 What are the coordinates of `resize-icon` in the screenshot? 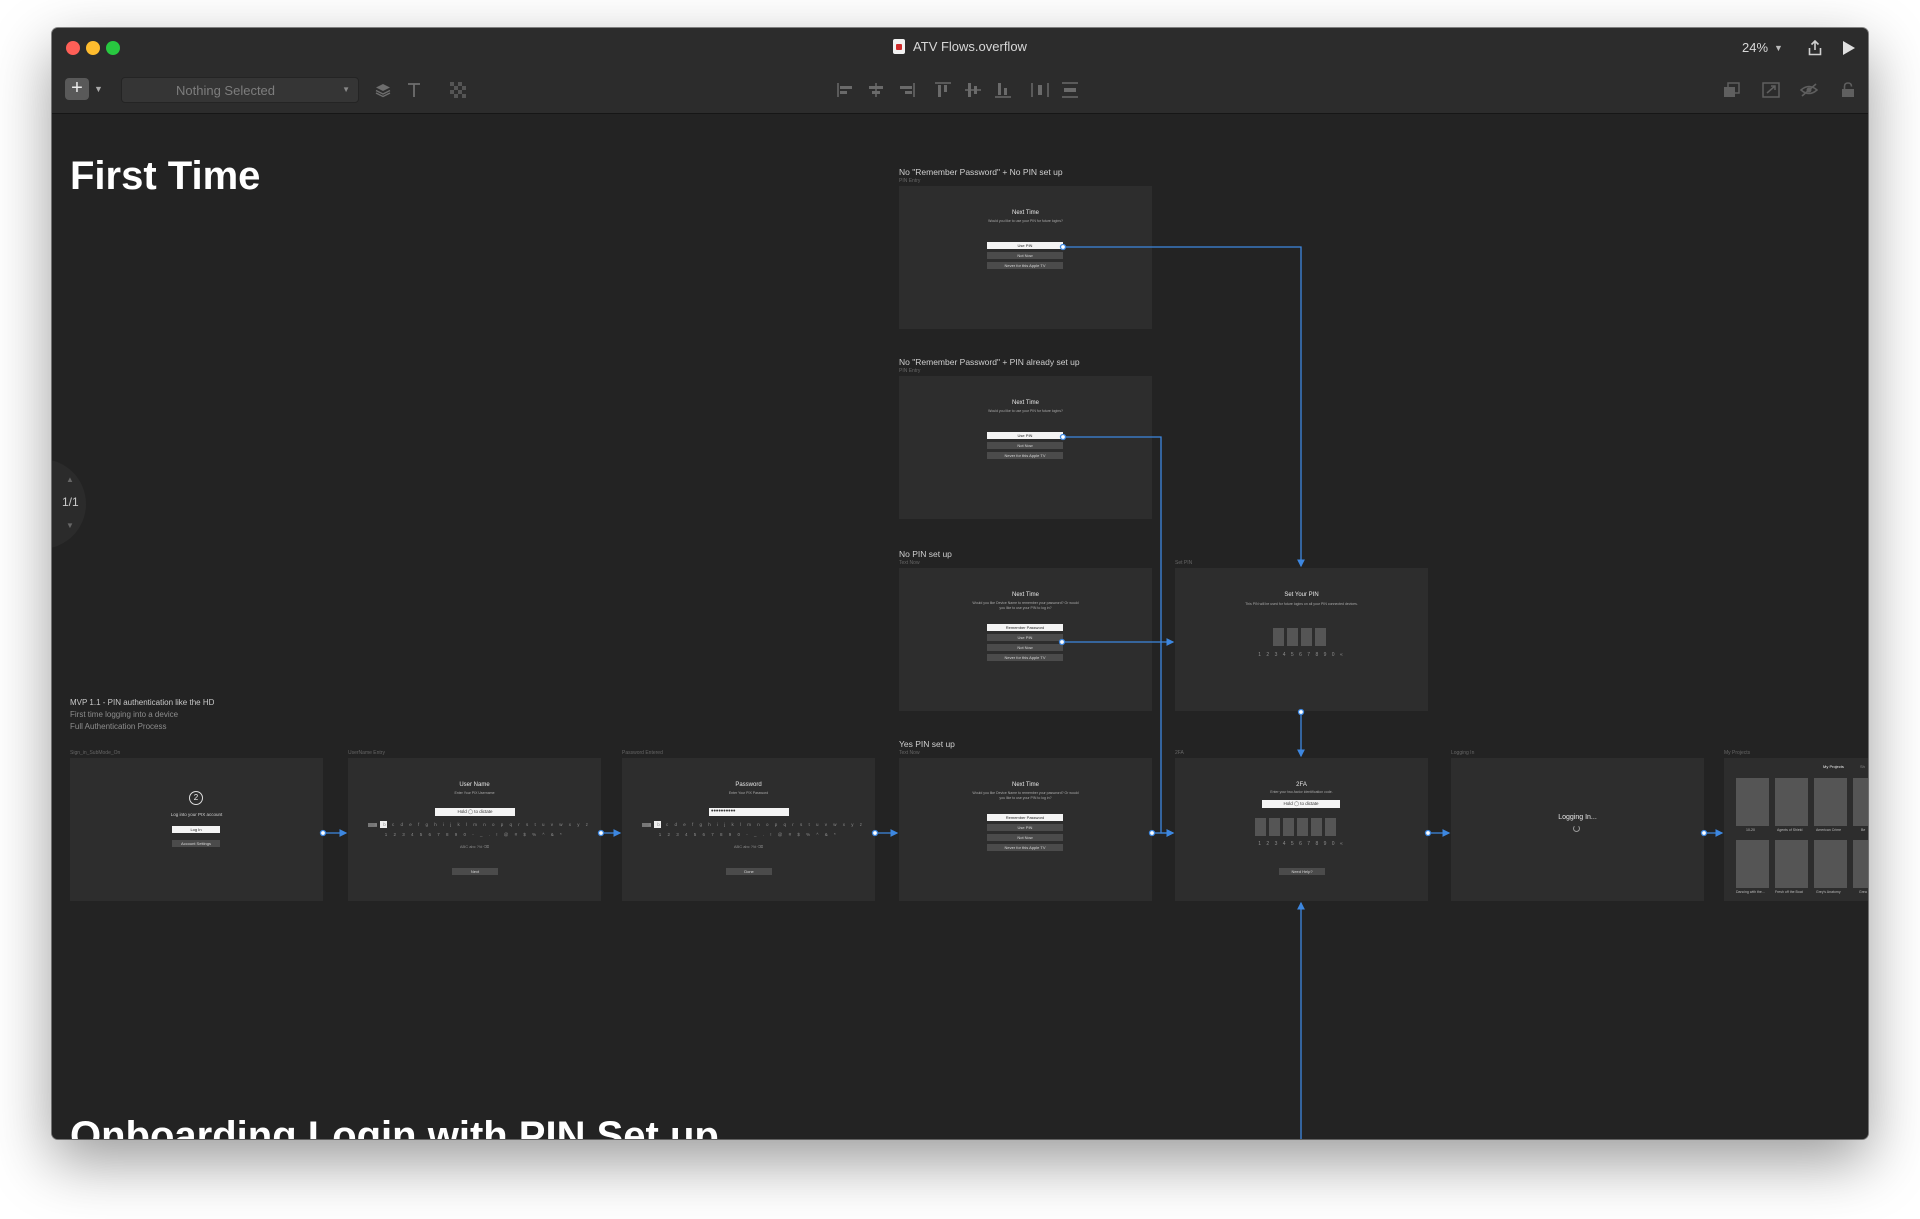 It's located at (1771, 91).